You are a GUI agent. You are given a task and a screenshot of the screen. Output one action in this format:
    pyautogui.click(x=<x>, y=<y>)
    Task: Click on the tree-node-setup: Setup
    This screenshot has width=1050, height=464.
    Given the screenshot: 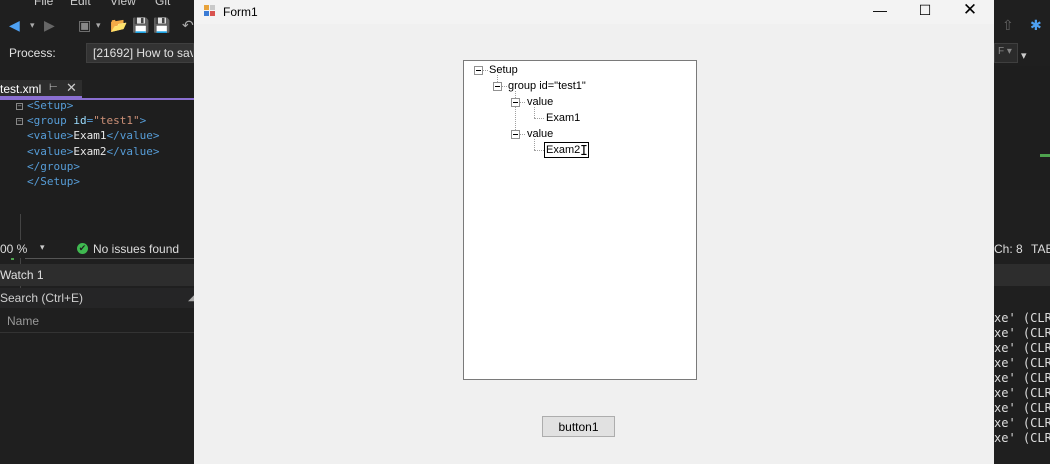 What is the action you would take?
    pyautogui.click(x=503, y=70)
    